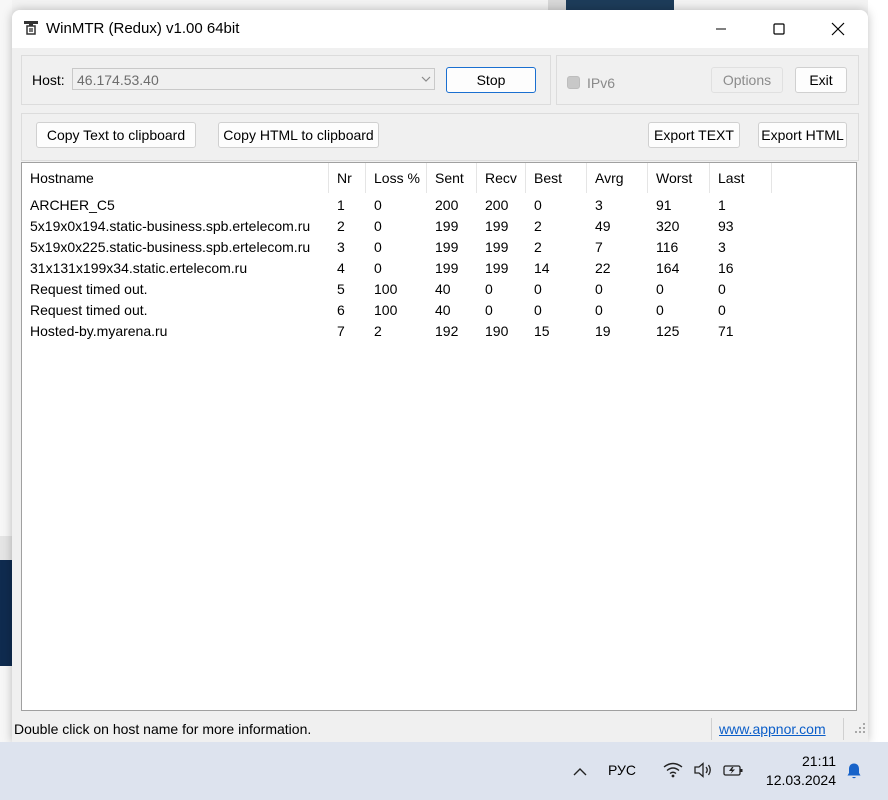 The width and height of the screenshot is (888, 800). Describe the element at coordinates (673, 770) in the screenshot. I see `wifi-icon` at that location.